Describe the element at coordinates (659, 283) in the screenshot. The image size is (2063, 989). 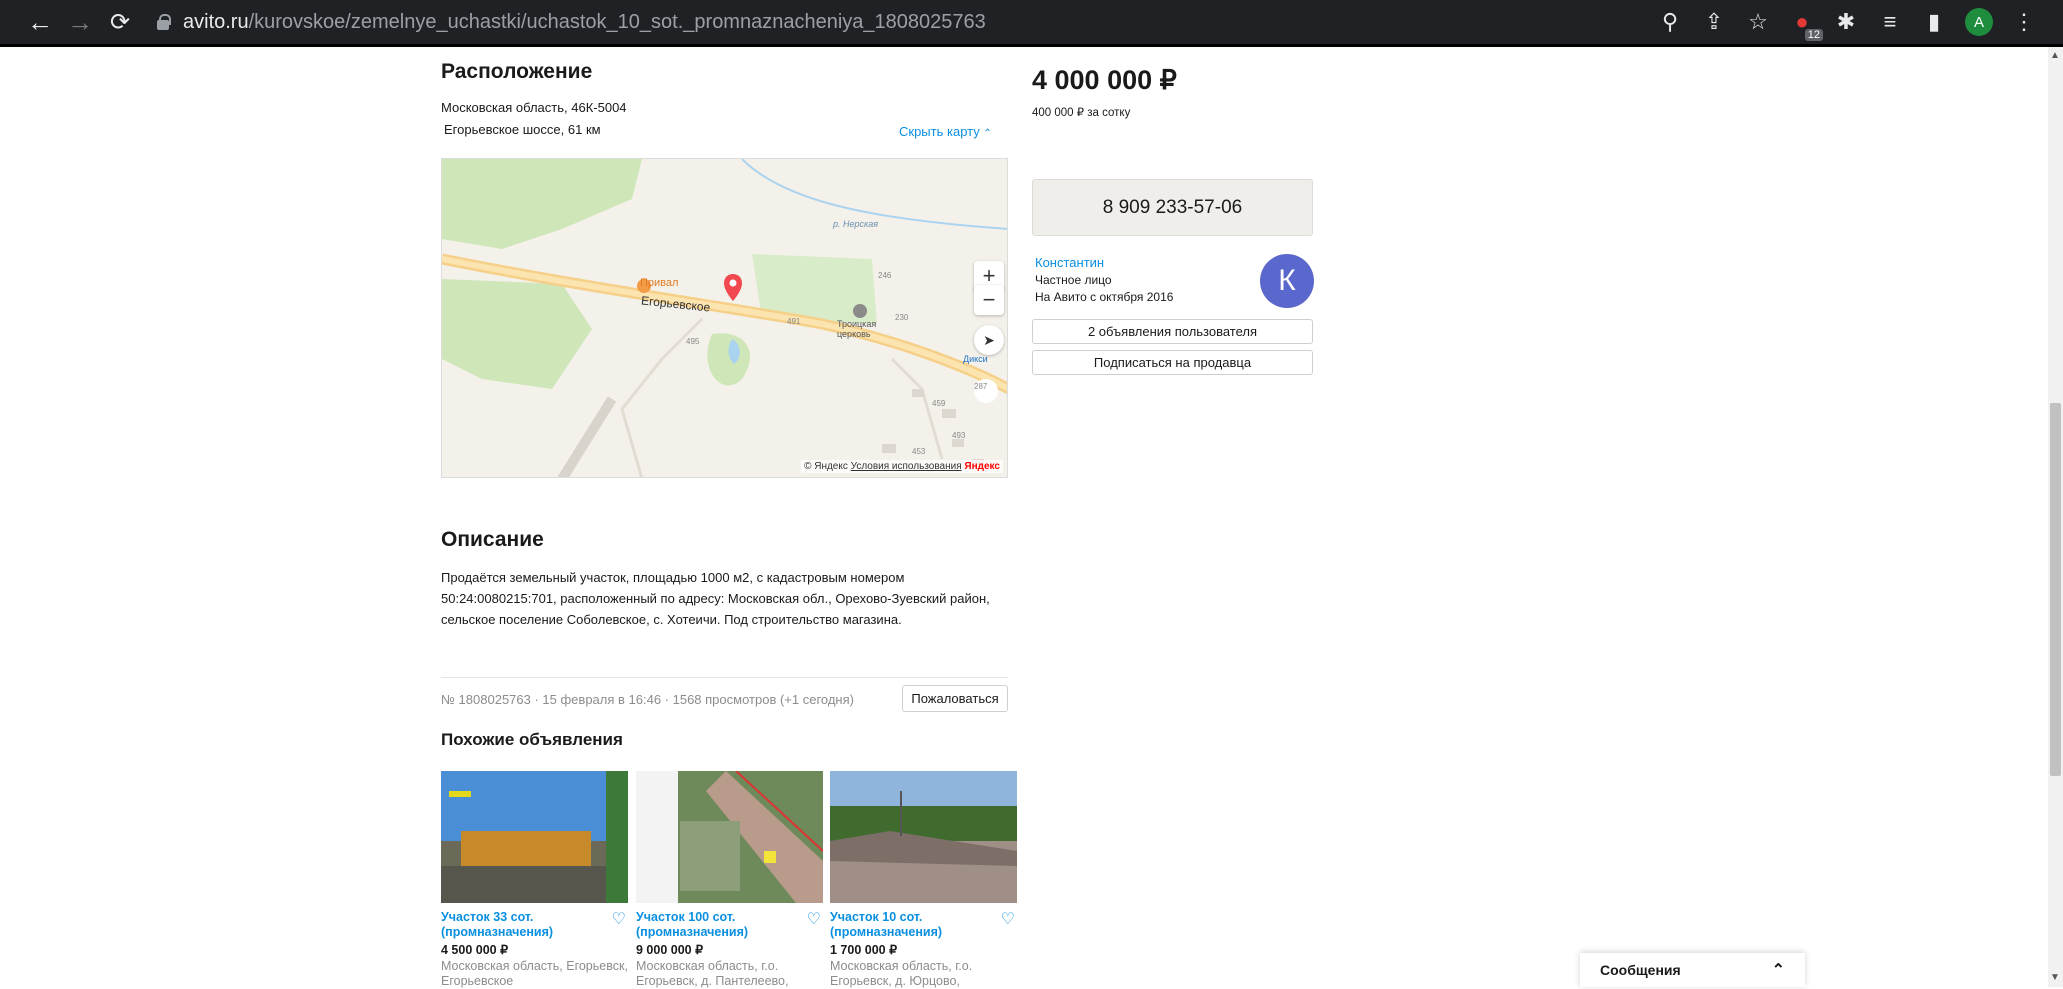
I see `map-label-poi: Привал` at that location.